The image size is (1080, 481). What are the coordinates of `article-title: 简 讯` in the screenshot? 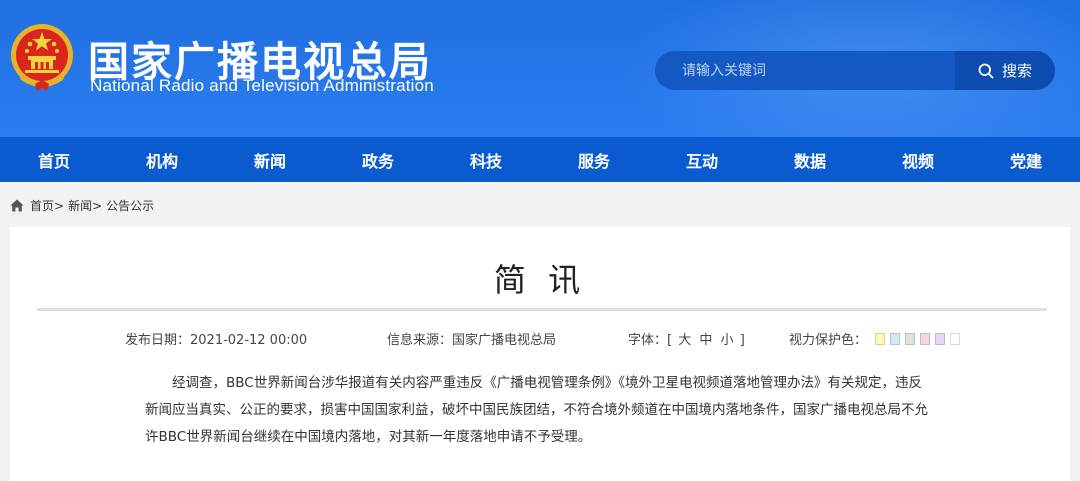 It's located at (540, 280).